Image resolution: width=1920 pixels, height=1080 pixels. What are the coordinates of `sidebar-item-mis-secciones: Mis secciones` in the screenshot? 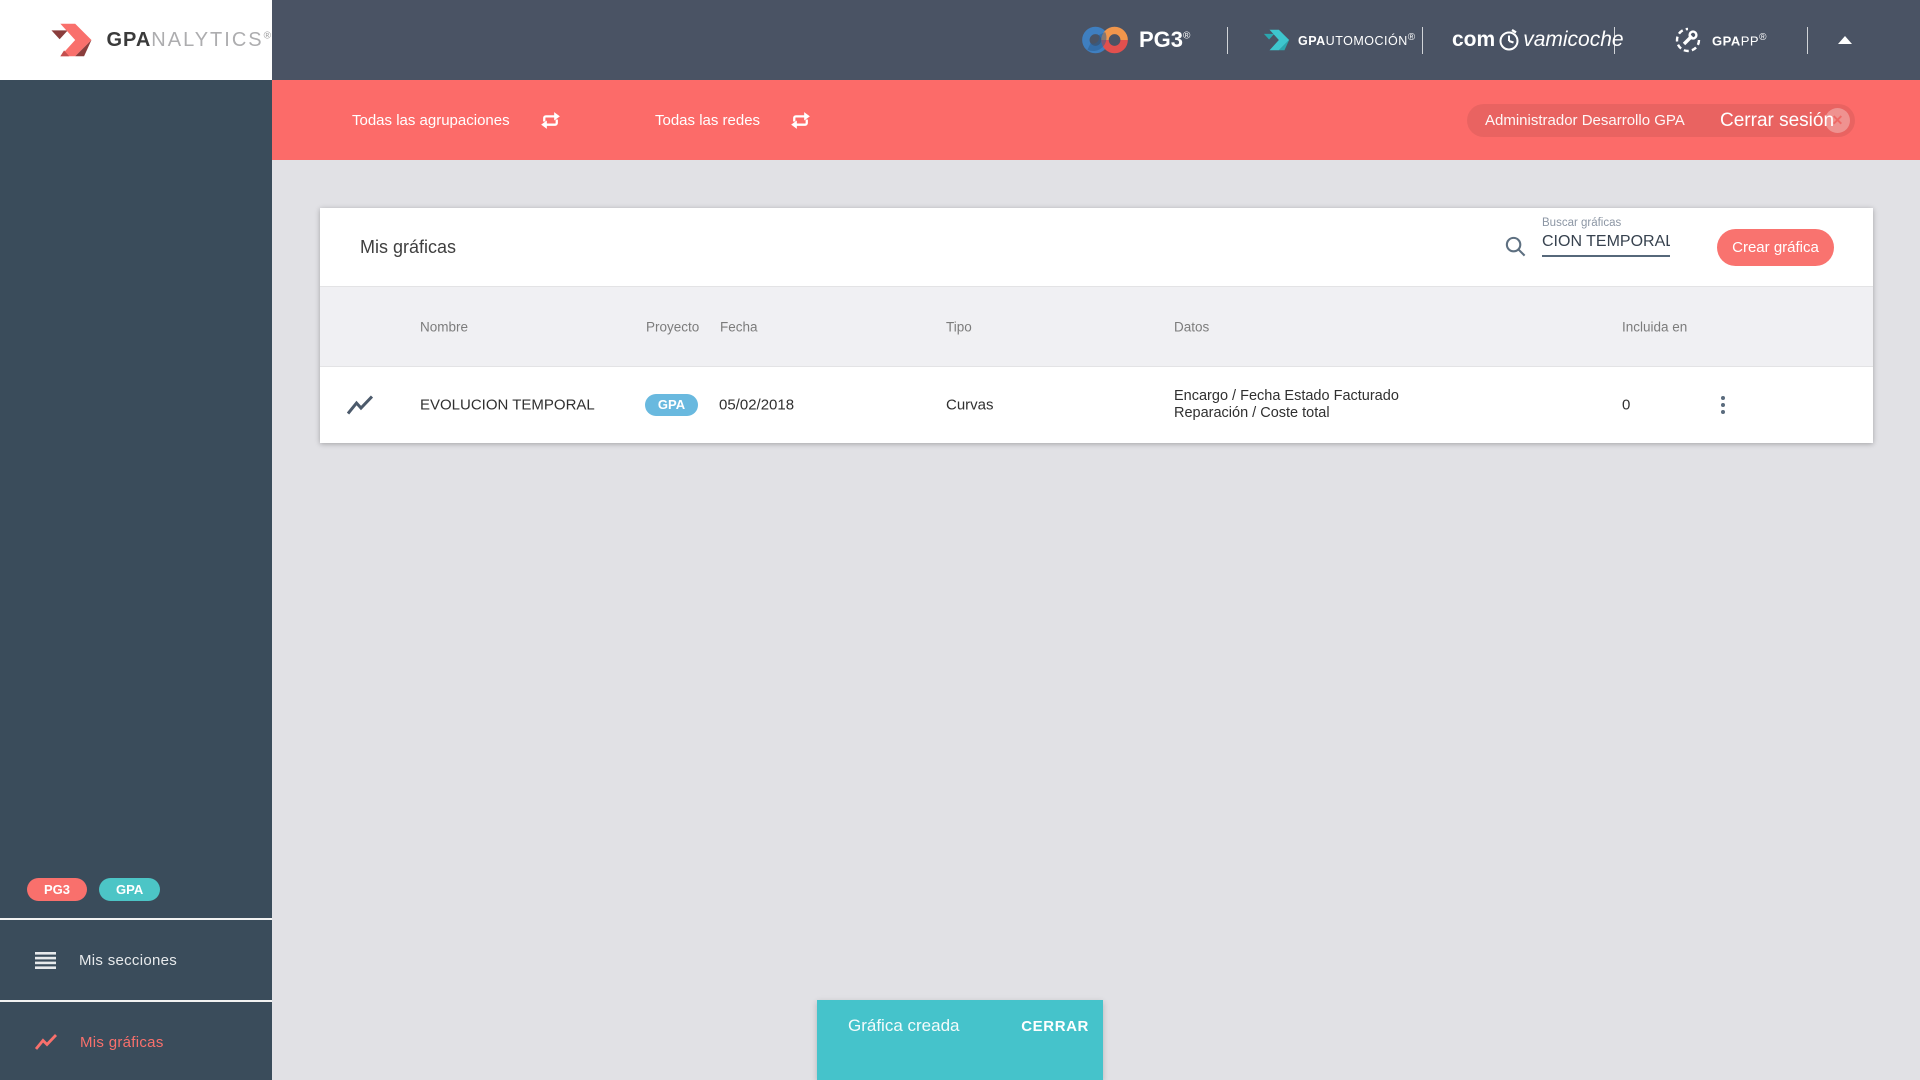 It's located at (136, 959).